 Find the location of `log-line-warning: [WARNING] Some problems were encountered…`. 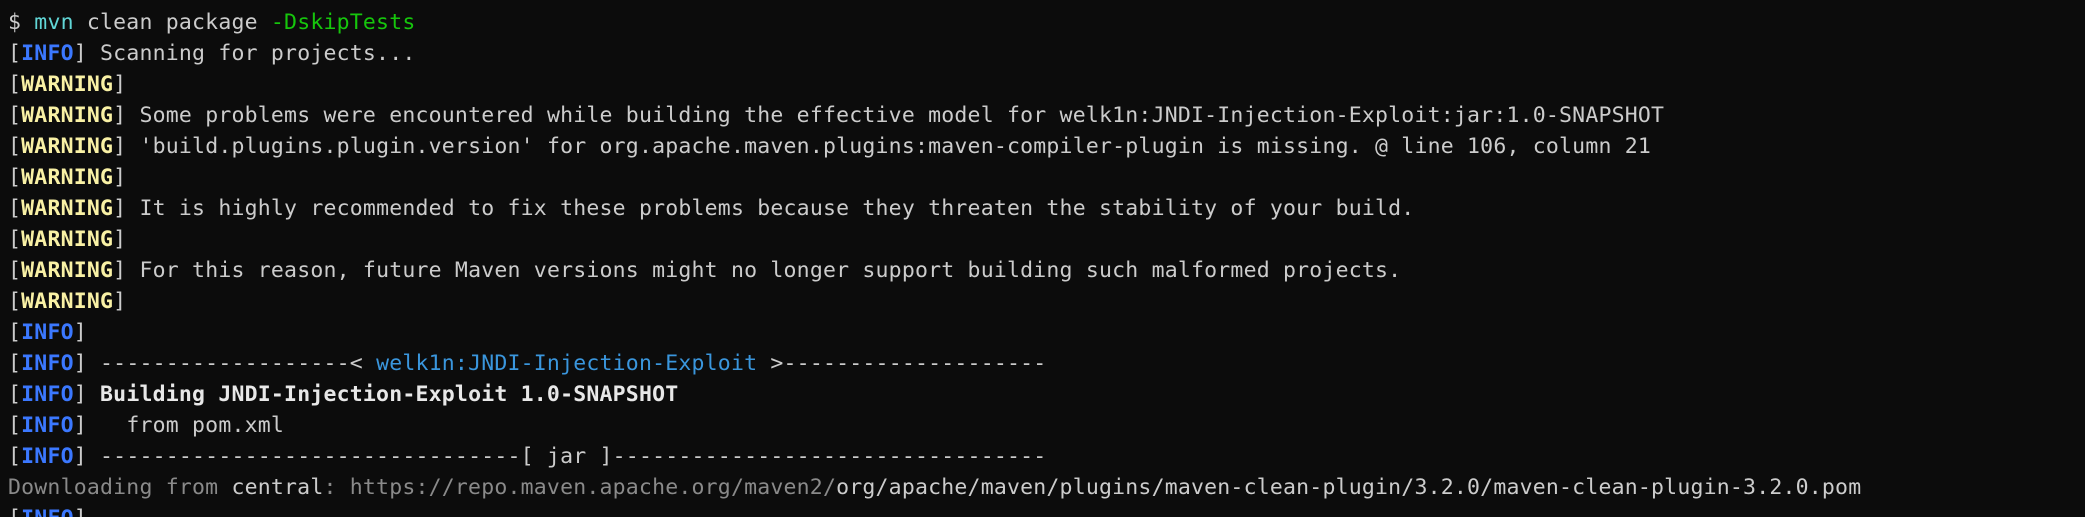

log-line-warning: [WARNING] Some problems were encountered… is located at coordinates (1046, 115).